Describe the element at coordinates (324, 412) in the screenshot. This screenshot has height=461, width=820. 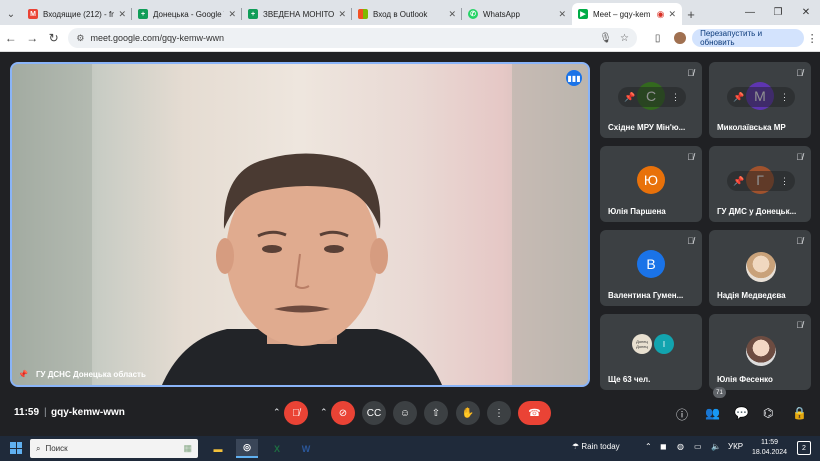
I see `video-options-chevron-icon: ⌃` at that location.